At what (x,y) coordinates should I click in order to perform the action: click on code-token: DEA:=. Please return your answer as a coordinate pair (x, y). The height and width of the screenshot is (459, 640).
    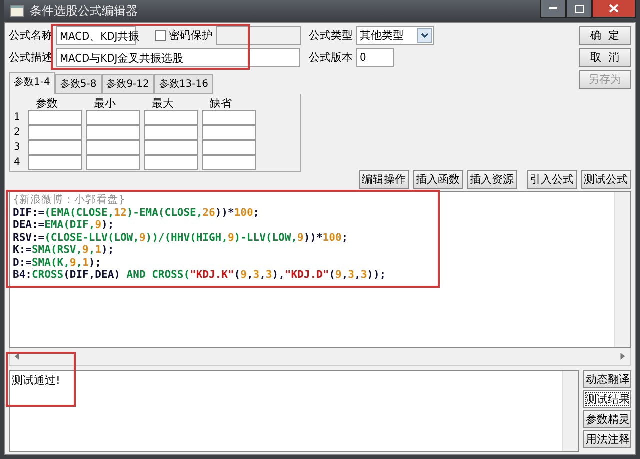
    Looking at the image, I should click on (29, 225).